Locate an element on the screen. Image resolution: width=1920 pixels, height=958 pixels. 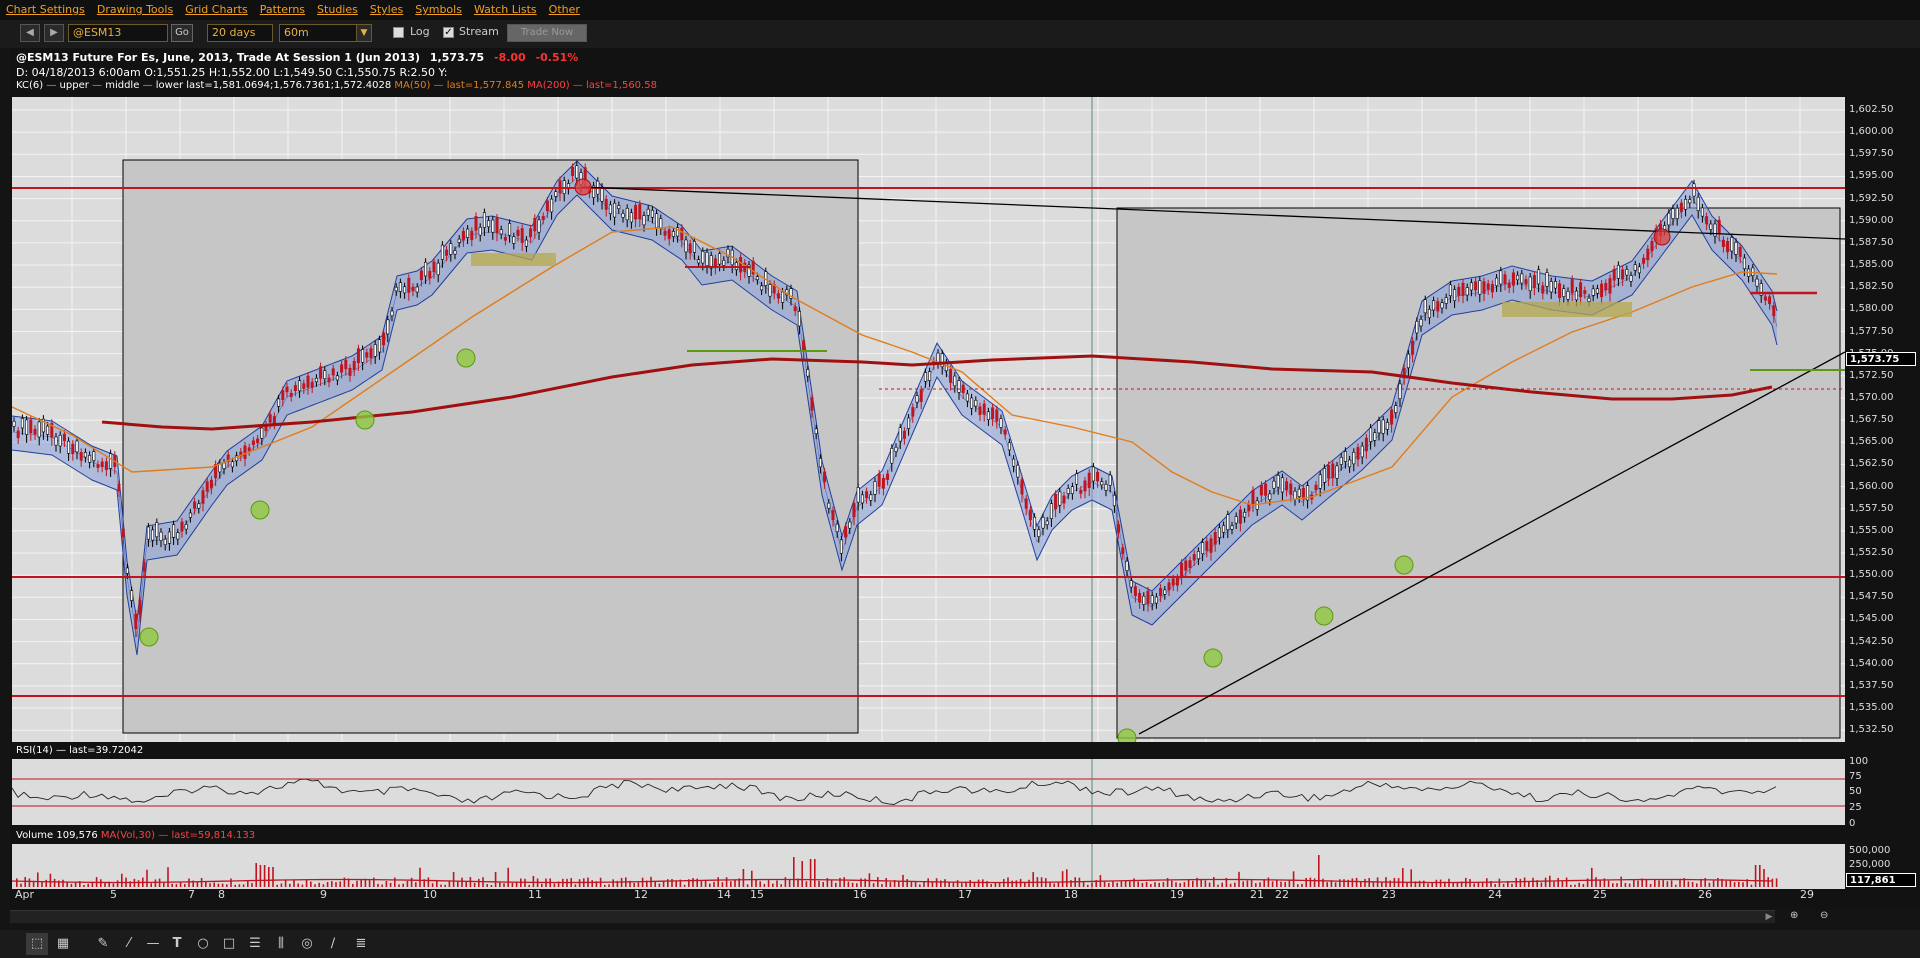
log-checkbox is located at coordinates (398, 32).